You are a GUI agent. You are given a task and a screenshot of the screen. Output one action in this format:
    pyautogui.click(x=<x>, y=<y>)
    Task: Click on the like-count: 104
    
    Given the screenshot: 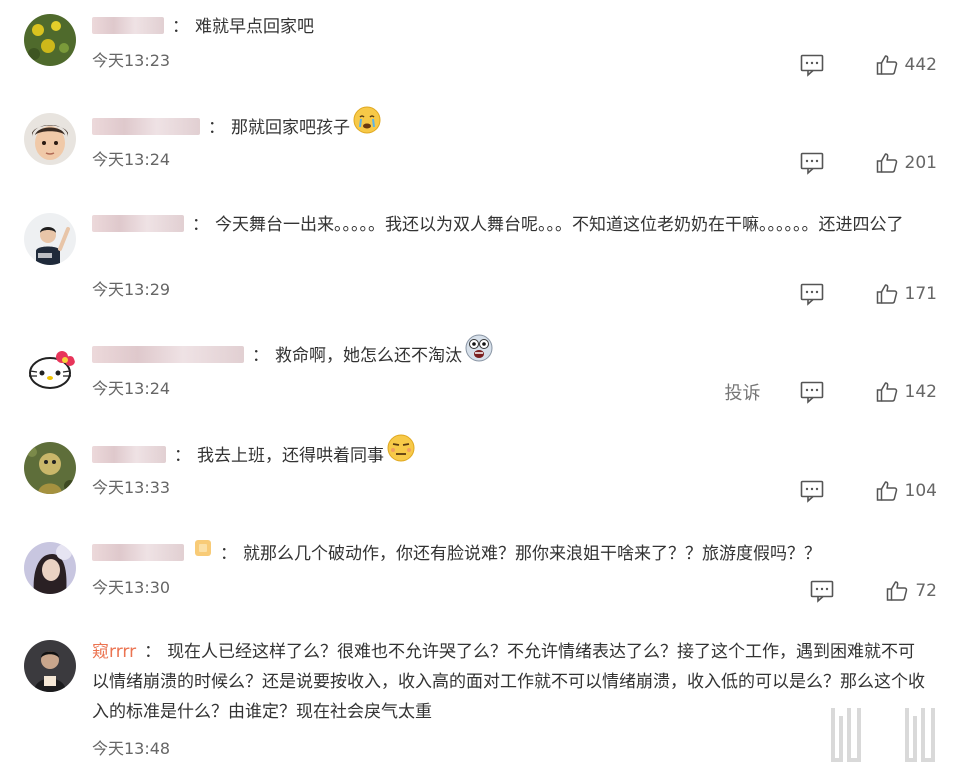 What is the action you would take?
    pyautogui.click(x=920, y=491)
    